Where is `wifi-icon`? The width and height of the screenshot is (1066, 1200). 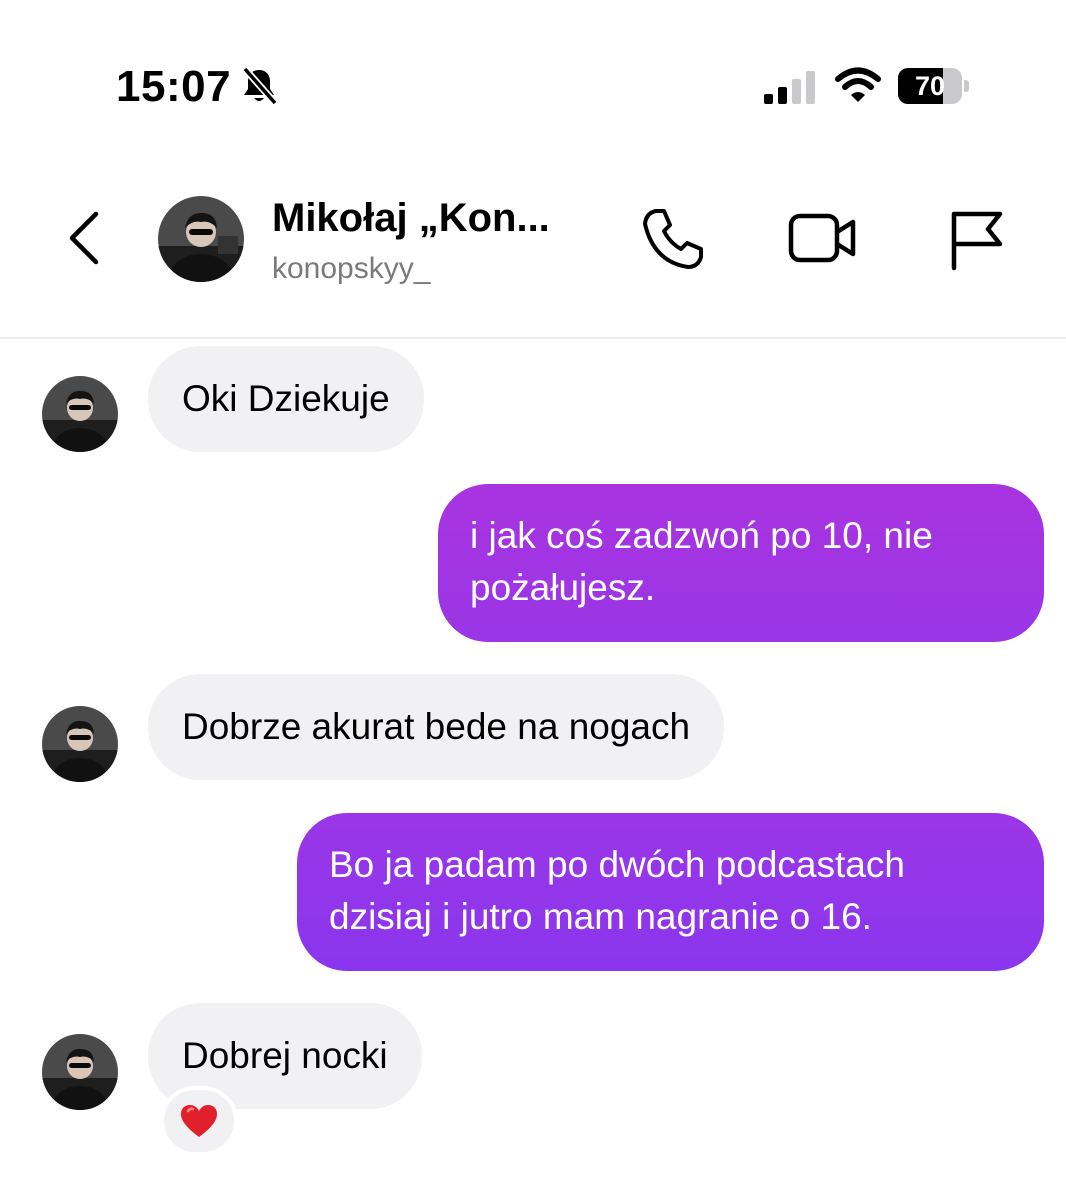
wifi-icon is located at coordinates (858, 84).